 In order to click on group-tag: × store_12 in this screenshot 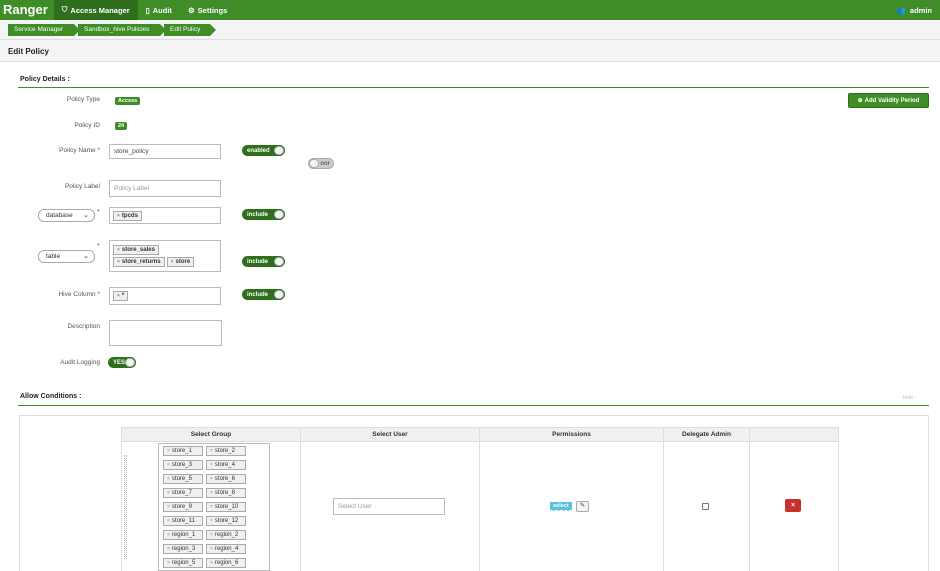, I will do `click(226, 521)`.